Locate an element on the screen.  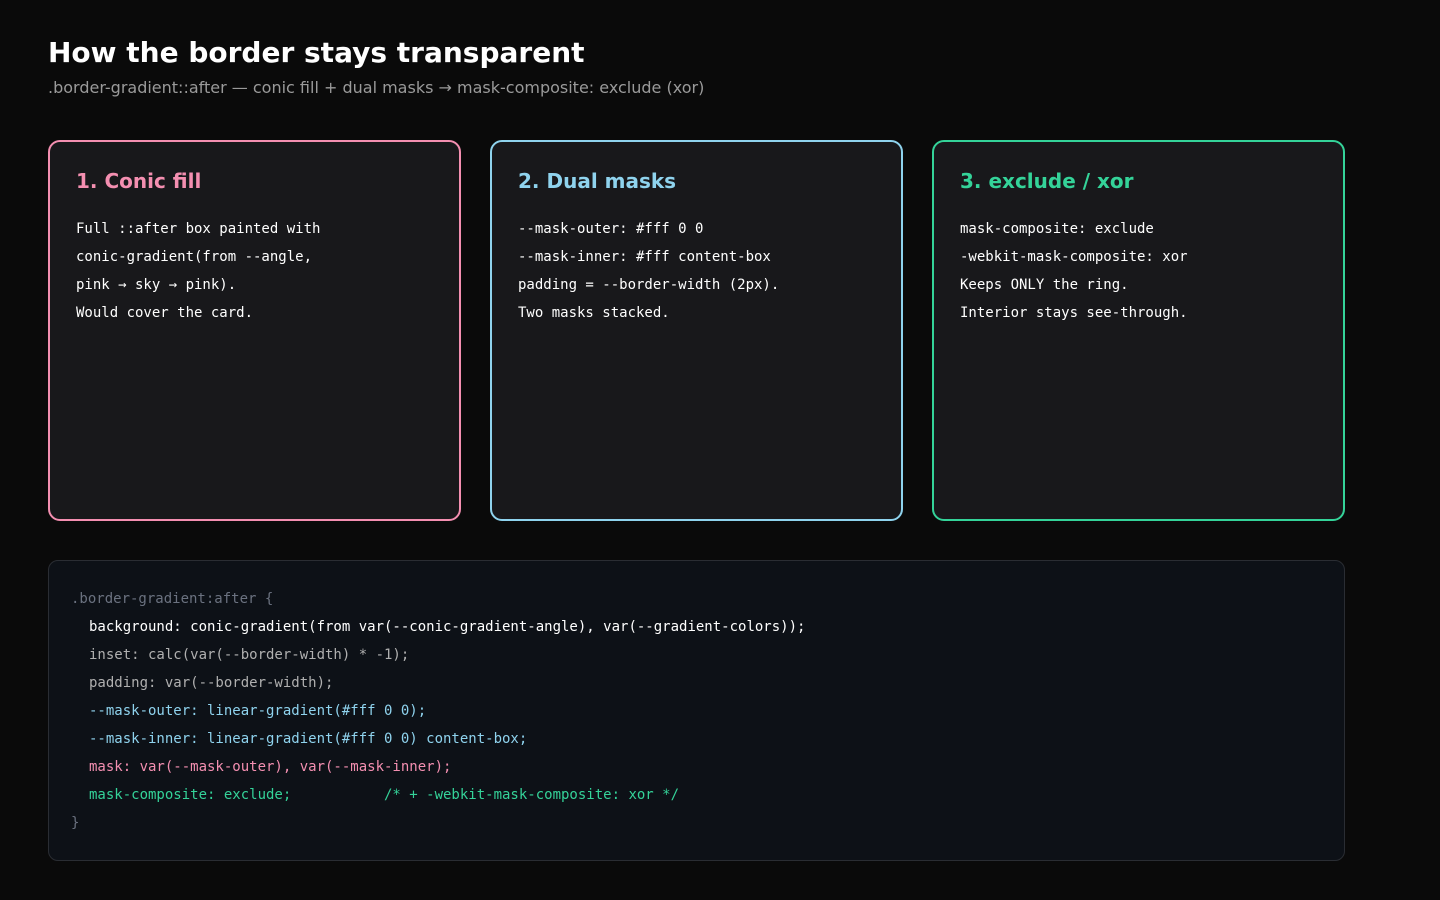
card-line: padding = --border-width (2px). is located at coordinates (649, 285).